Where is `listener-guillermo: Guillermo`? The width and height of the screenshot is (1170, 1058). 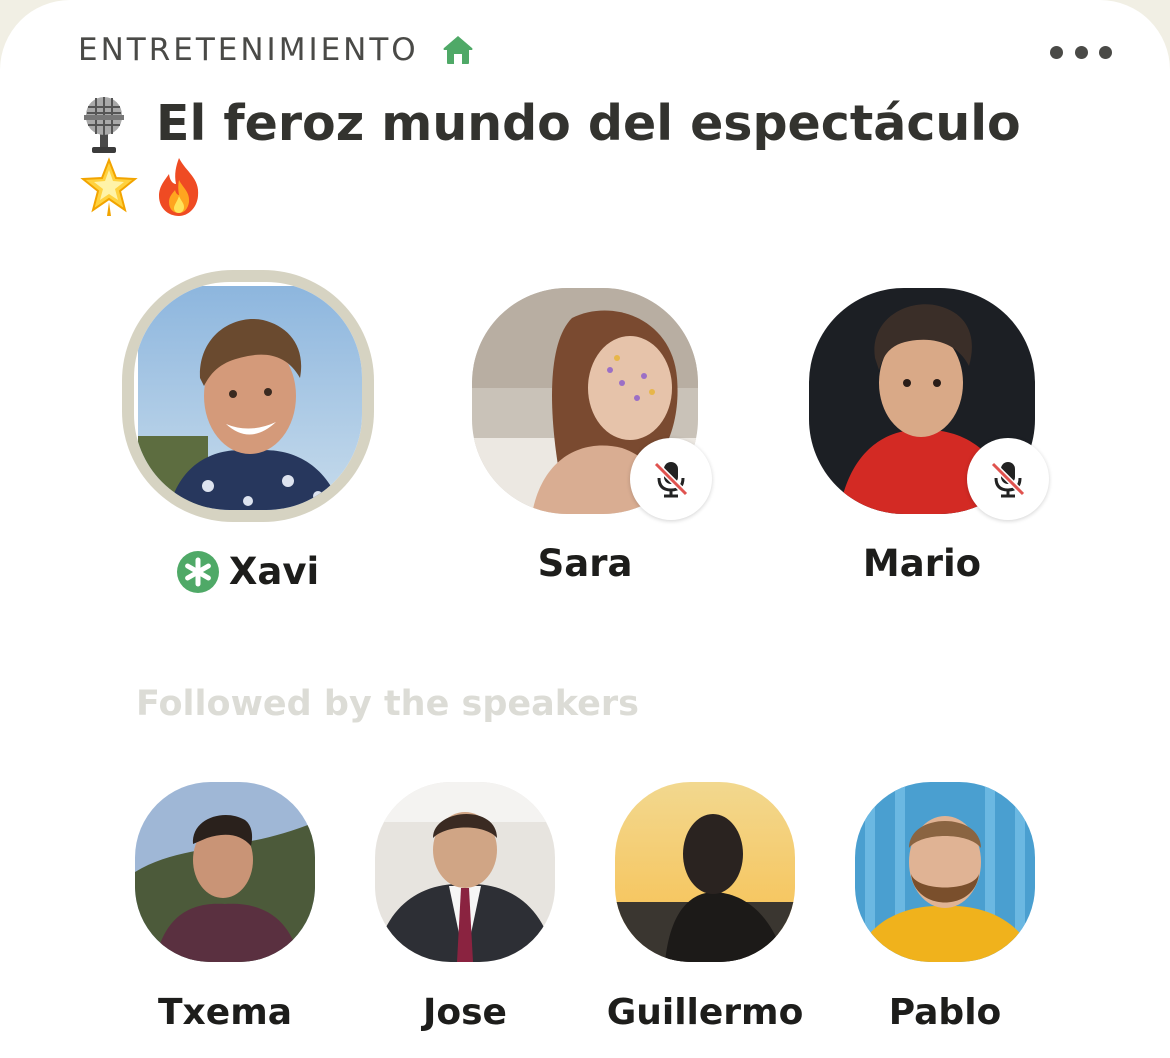
listener-guillermo: Guillermo is located at coordinates (705, 907).